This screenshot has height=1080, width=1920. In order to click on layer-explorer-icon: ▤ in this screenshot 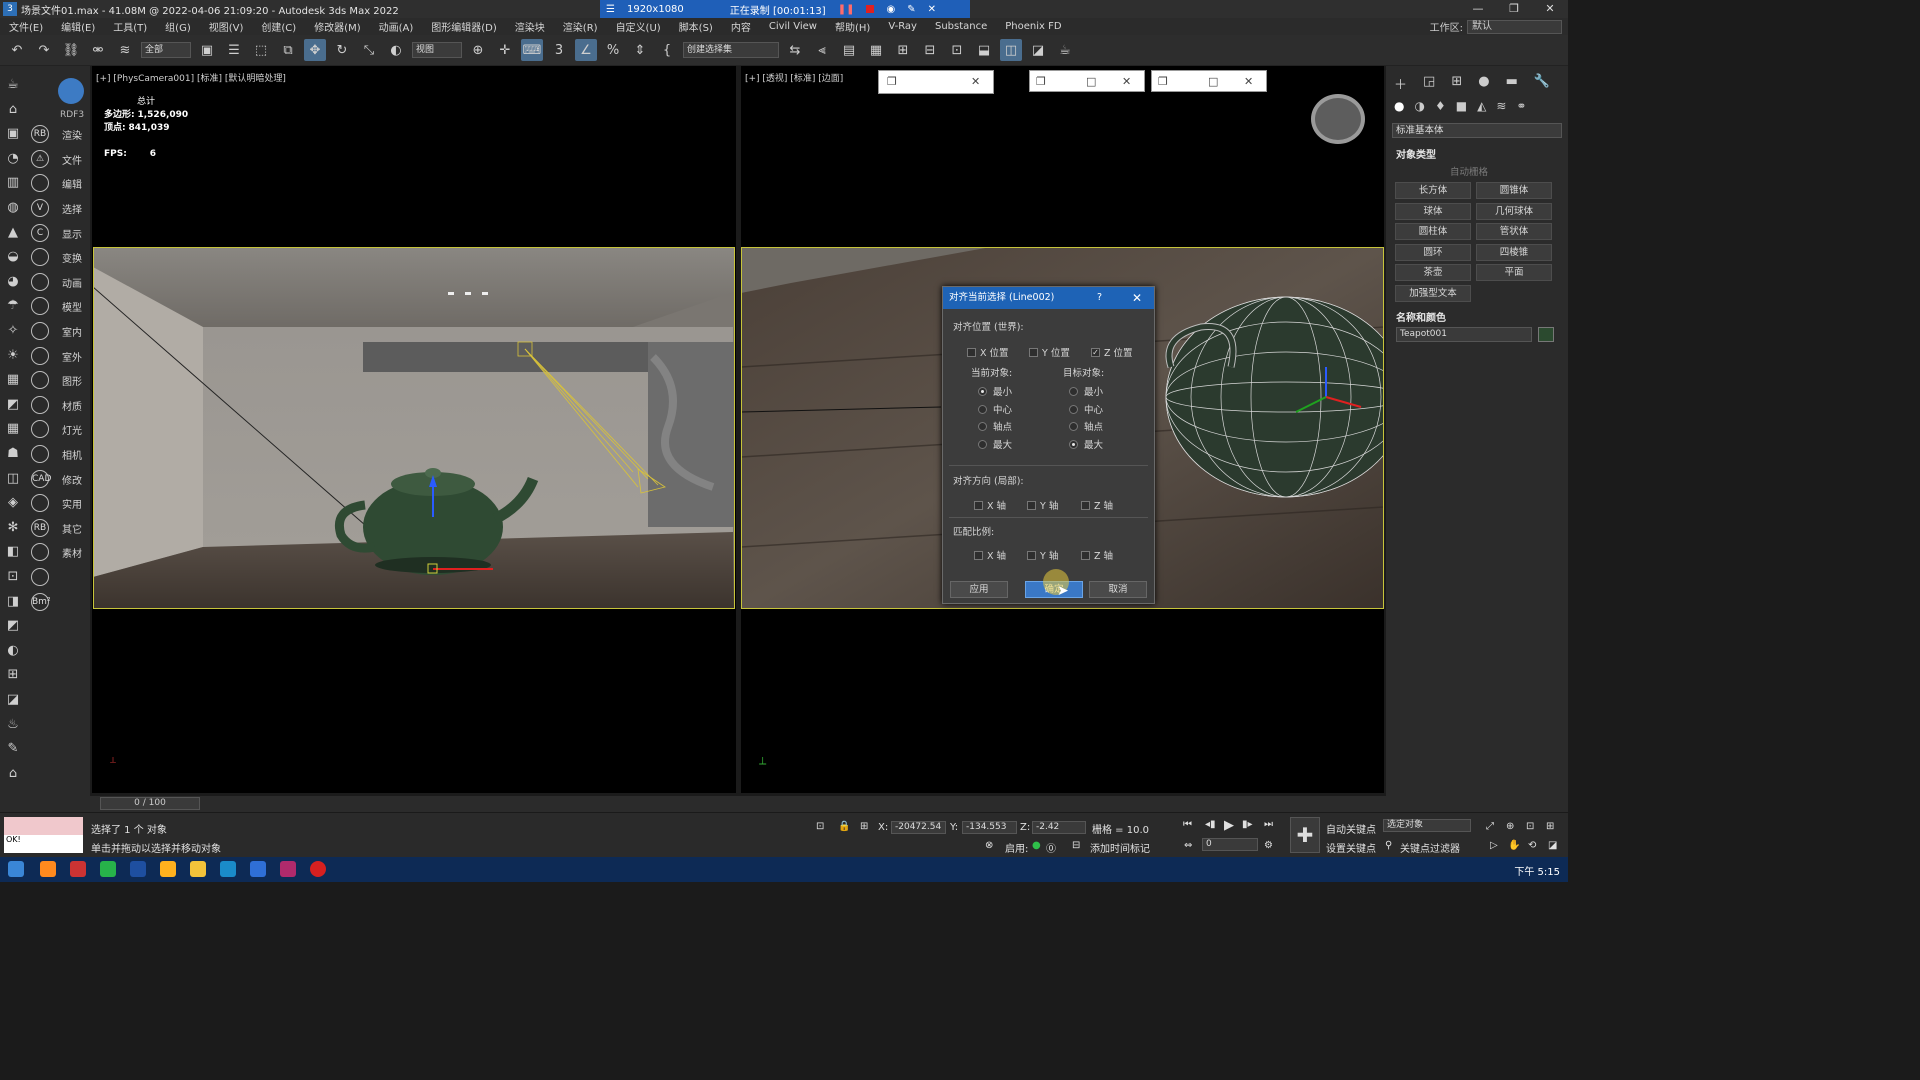, I will do `click(849, 50)`.